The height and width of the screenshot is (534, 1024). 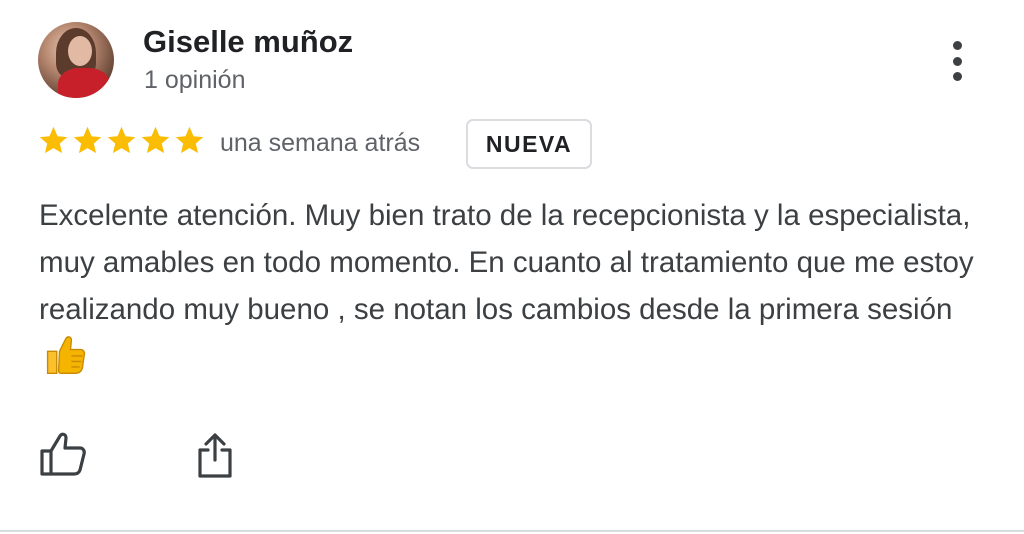 What do you see at coordinates (512, 531) in the screenshot?
I see `bottom-divider` at bounding box center [512, 531].